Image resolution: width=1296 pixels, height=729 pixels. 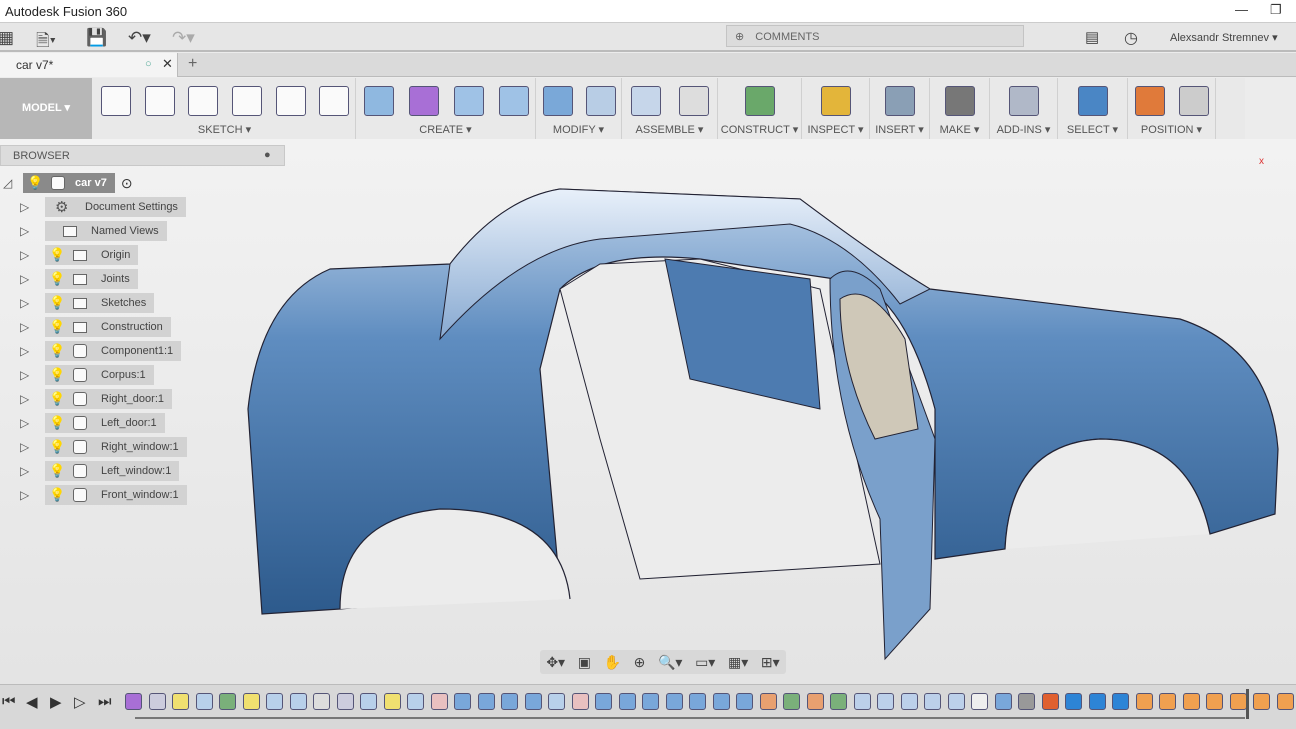 What do you see at coordinates (960, 101) in the screenshot?
I see `3d-print-icon` at bounding box center [960, 101].